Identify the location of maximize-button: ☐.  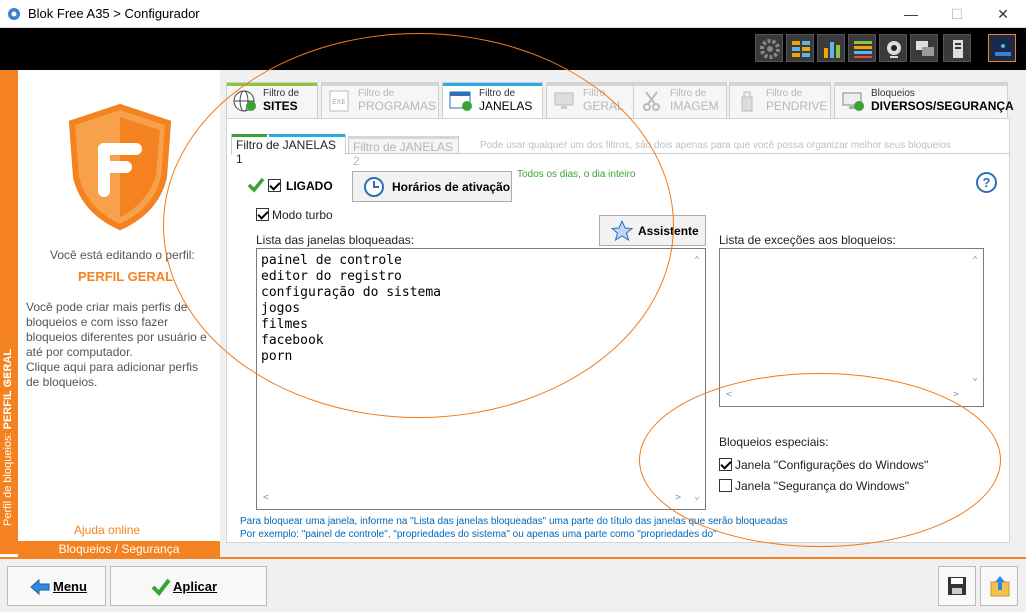
(957, 14).